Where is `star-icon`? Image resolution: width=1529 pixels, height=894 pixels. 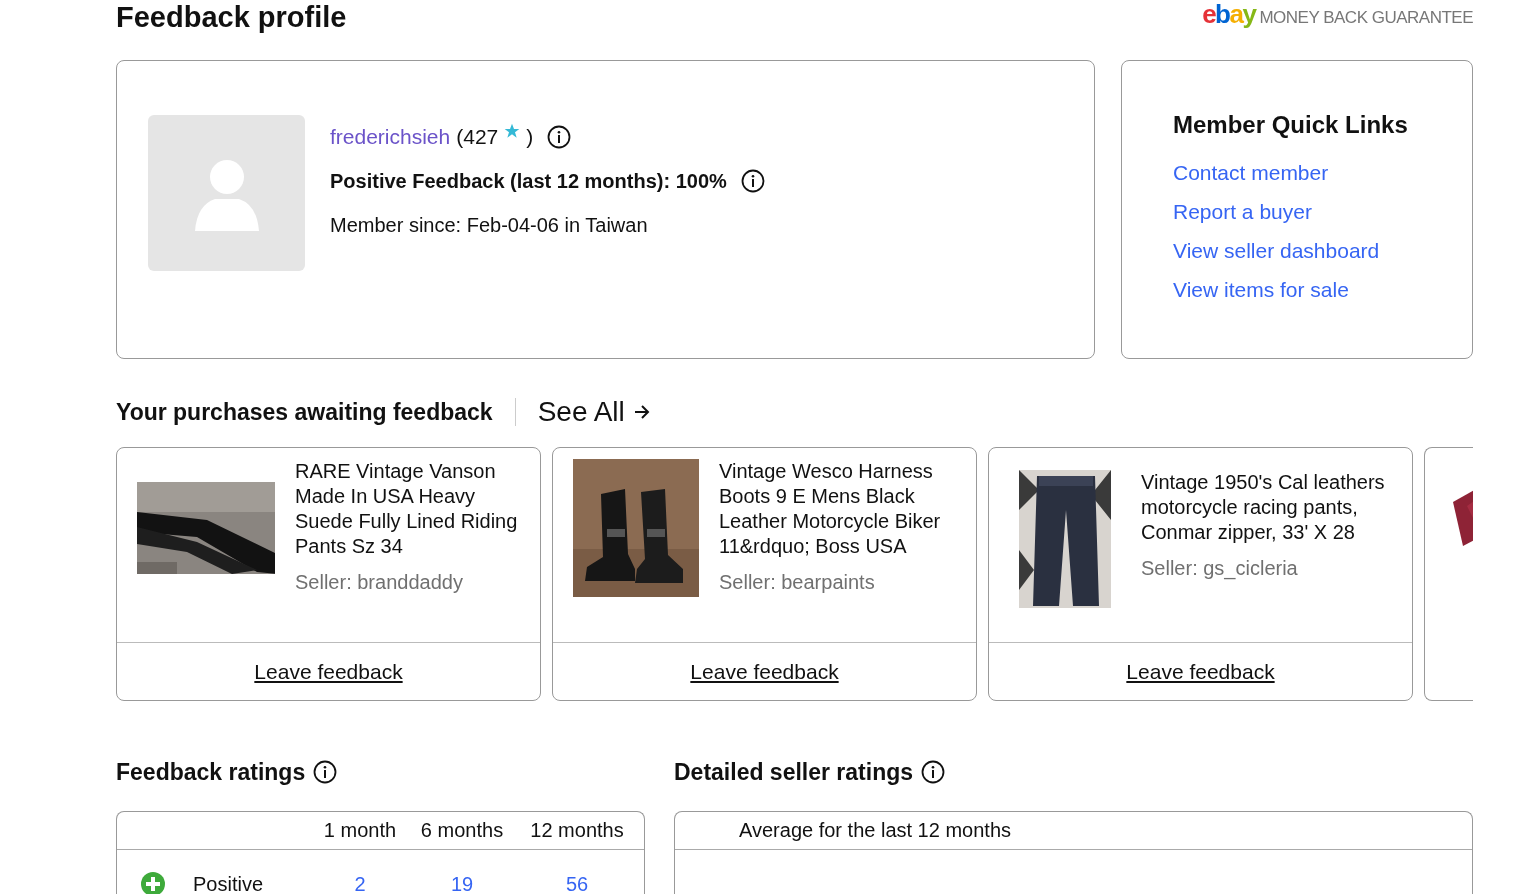
star-icon is located at coordinates (512, 131).